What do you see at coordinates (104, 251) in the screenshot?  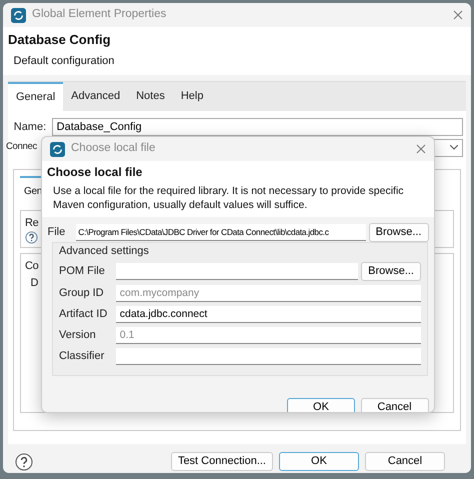 I see `group-title: Advanced settings` at bounding box center [104, 251].